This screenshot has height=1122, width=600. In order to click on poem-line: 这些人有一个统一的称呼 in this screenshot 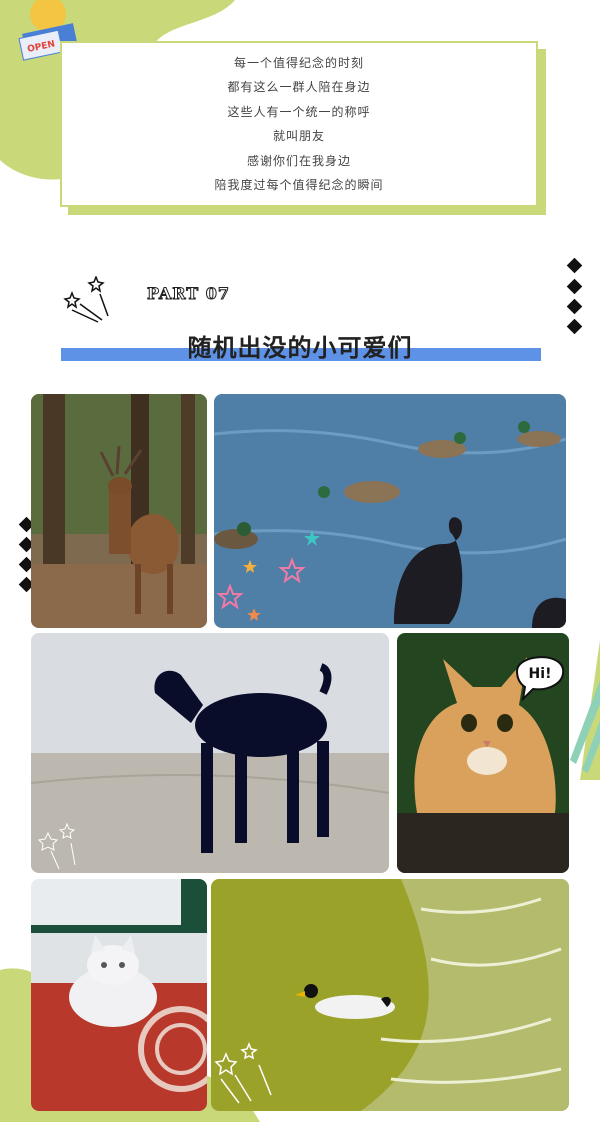, I will do `click(299, 111)`.